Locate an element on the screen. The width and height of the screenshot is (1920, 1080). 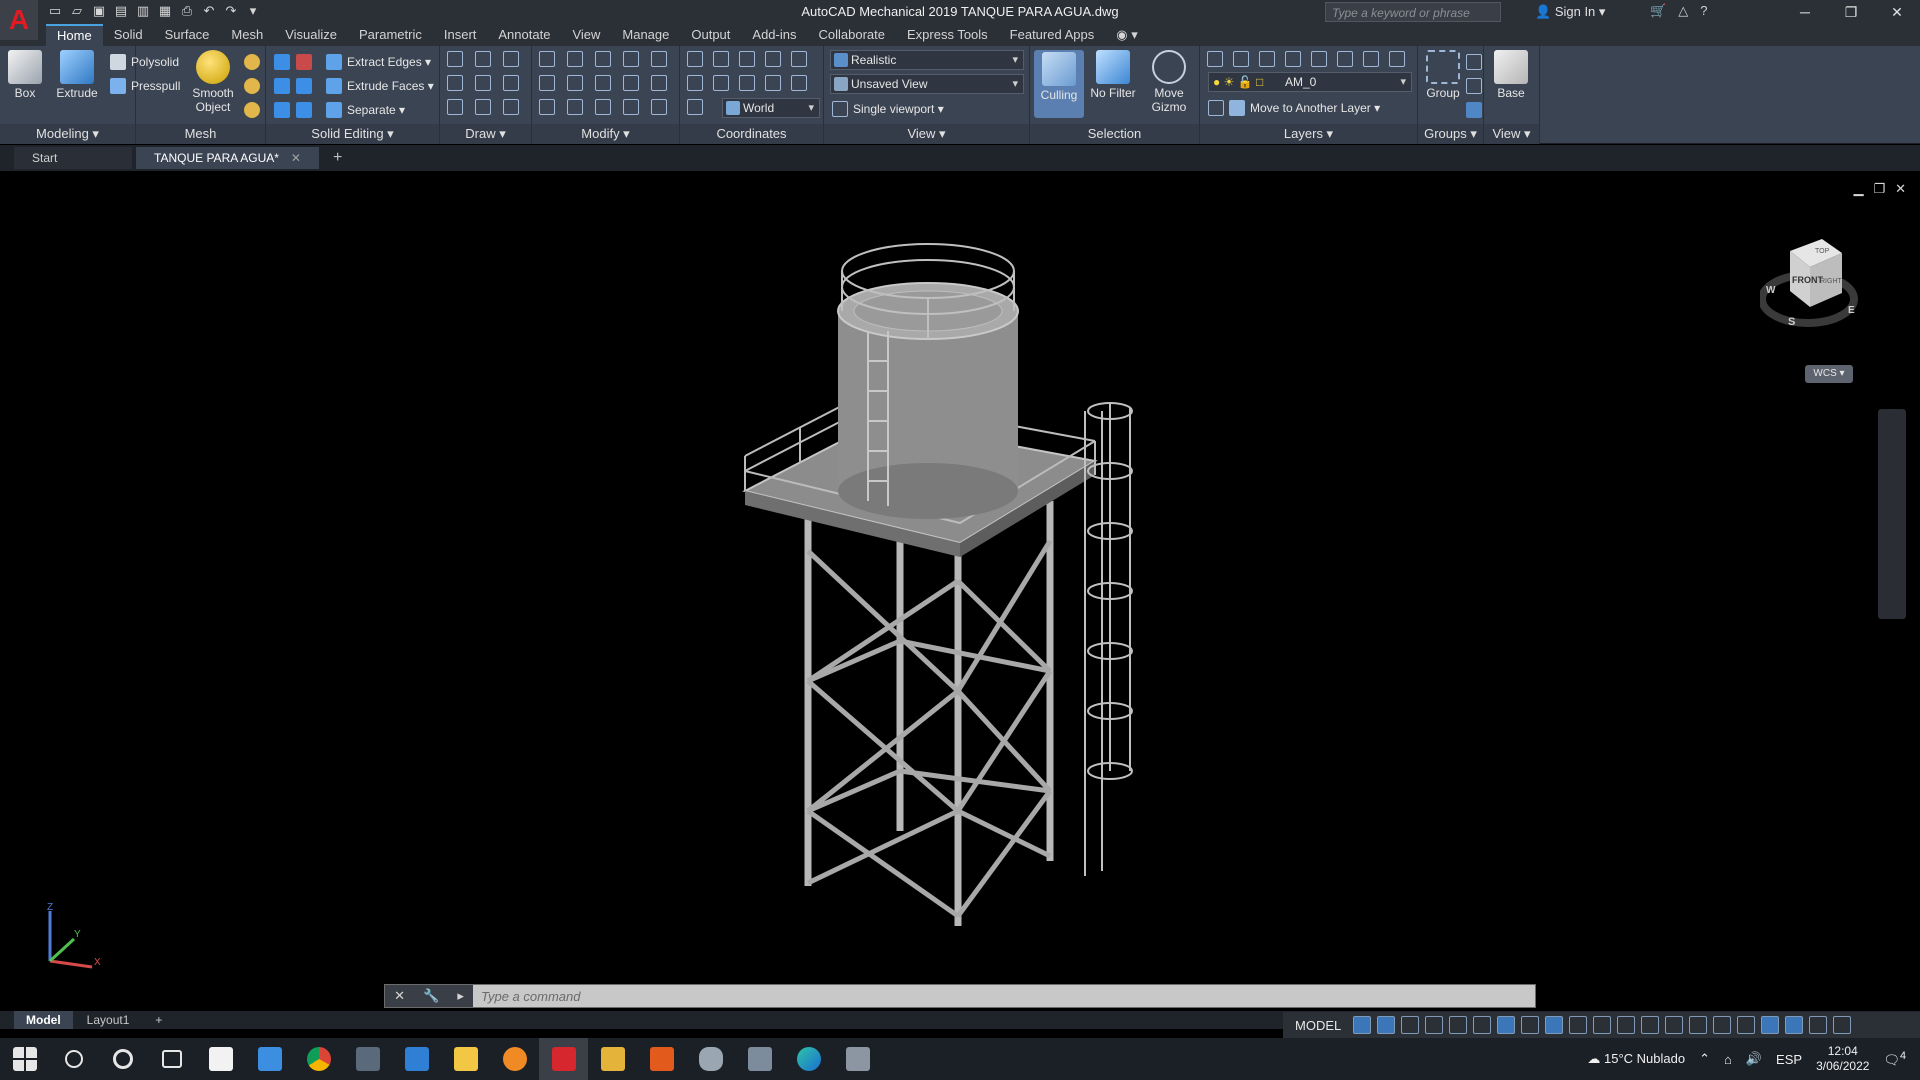
groups-panel-title: Groups ▾ is located at coordinates (1450, 134).